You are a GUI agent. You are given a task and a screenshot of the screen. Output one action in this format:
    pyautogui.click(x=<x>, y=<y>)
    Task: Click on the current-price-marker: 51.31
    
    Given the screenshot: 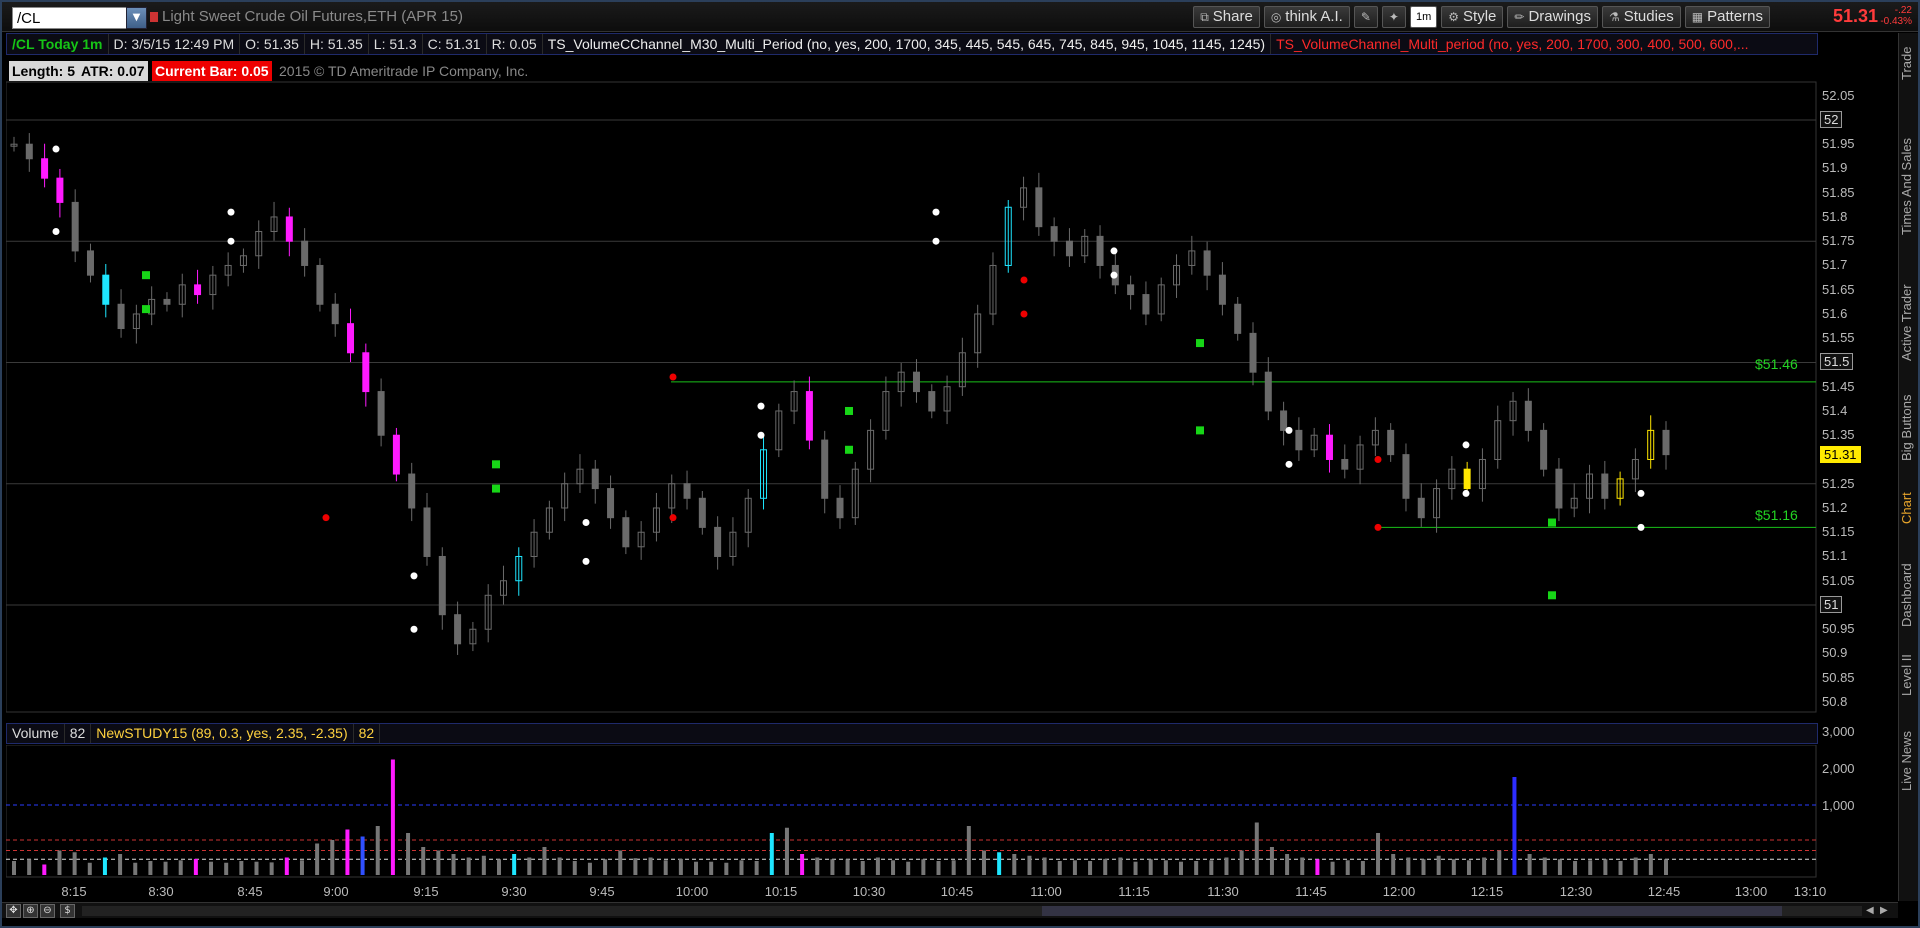 What is the action you would take?
    pyautogui.click(x=1840, y=454)
    